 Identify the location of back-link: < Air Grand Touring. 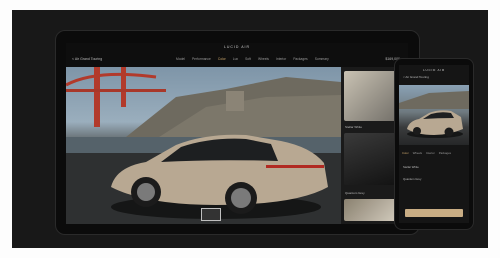
(87, 59).